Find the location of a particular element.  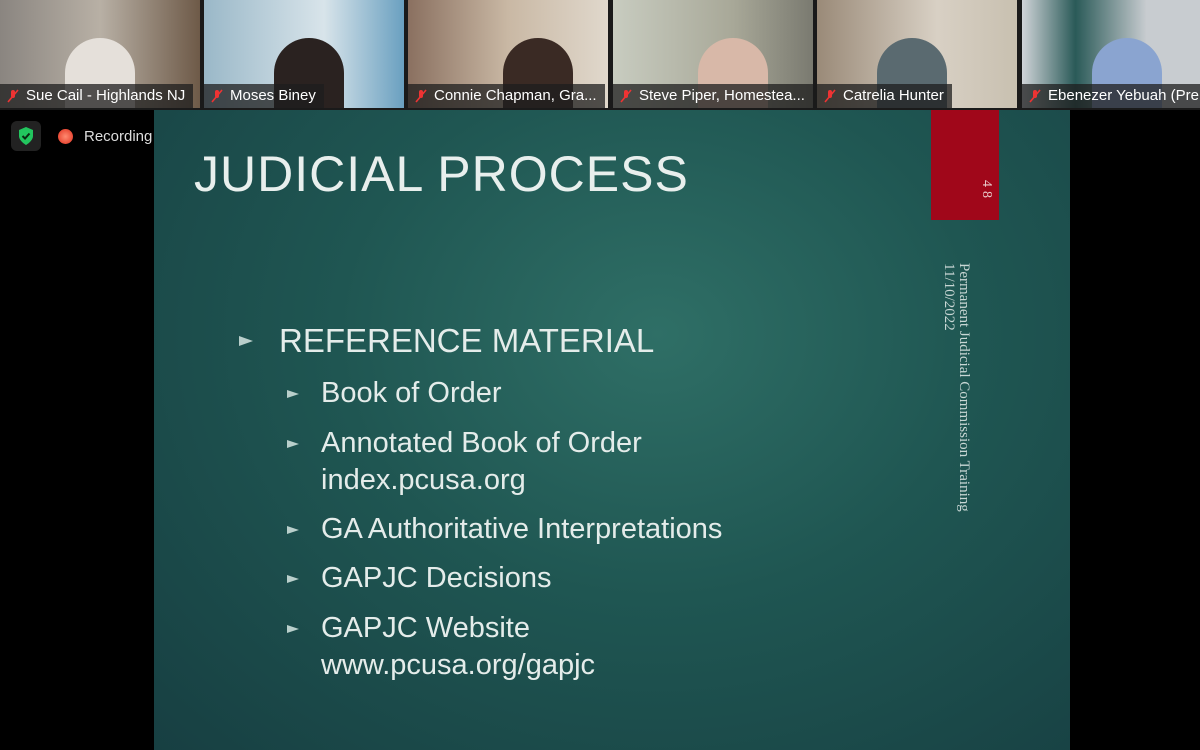

recording-indicator: Recording is located at coordinates (105, 136).